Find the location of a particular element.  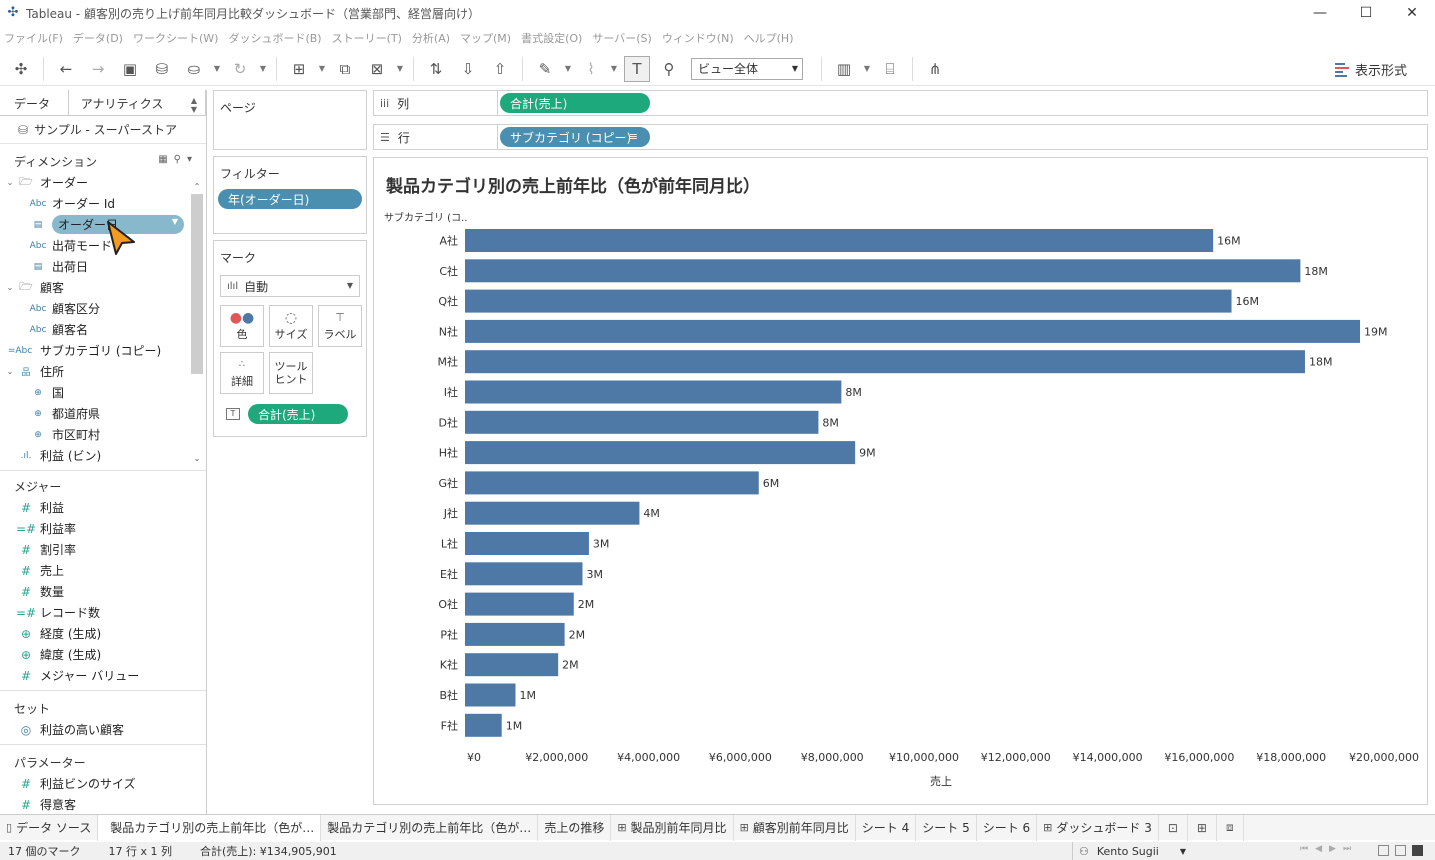

clear-sheet-icon: ⊠ is located at coordinates (377, 69).